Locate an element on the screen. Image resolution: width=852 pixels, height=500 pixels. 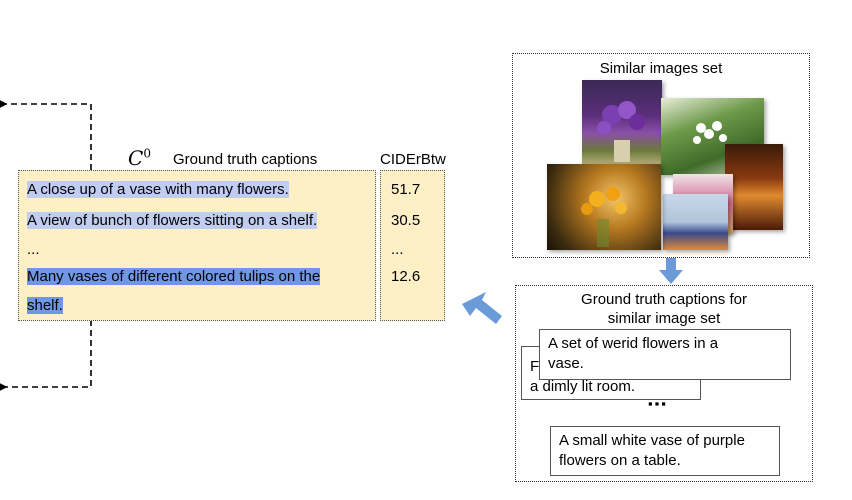
caption-card-bottom-line1: A small white vase of purple is located at coordinates (652, 440).